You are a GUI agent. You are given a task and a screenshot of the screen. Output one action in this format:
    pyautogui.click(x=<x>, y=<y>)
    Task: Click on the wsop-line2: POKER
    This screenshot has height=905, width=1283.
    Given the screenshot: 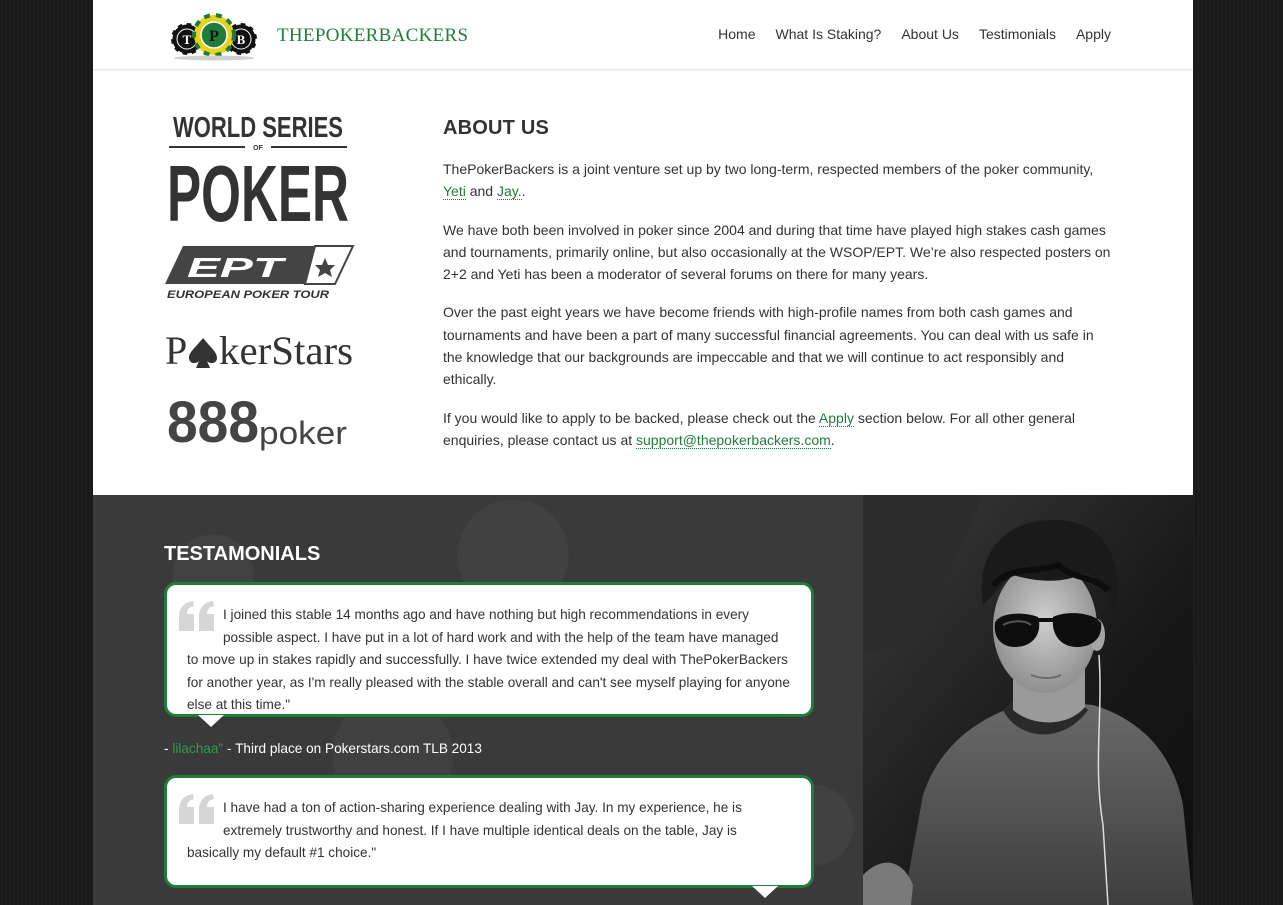 What is the action you would take?
    pyautogui.click(x=258, y=187)
    